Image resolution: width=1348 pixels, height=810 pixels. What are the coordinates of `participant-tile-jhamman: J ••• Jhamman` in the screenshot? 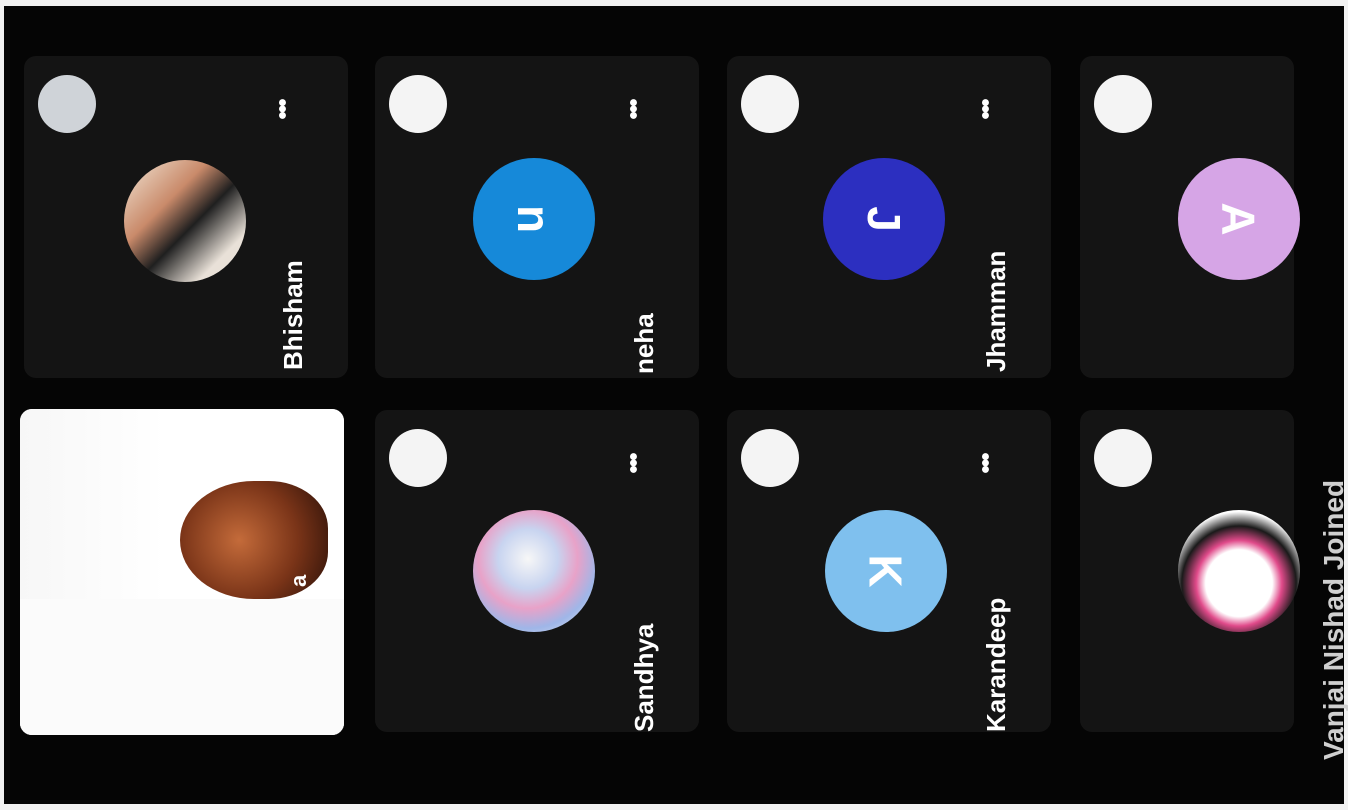 It's located at (889, 217).